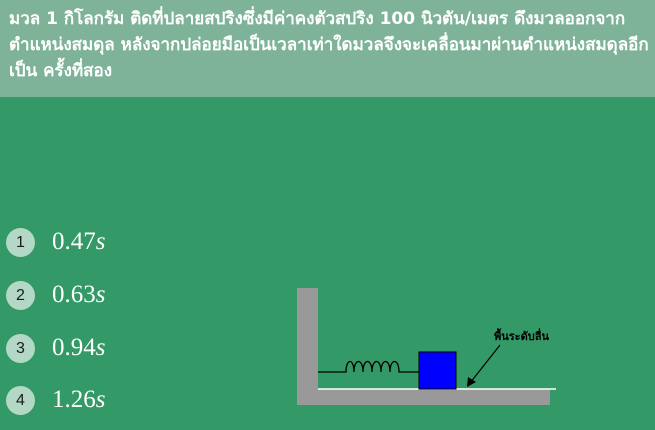  Describe the element at coordinates (471, 382) in the screenshot. I see `surface-arrow-head` at that location.